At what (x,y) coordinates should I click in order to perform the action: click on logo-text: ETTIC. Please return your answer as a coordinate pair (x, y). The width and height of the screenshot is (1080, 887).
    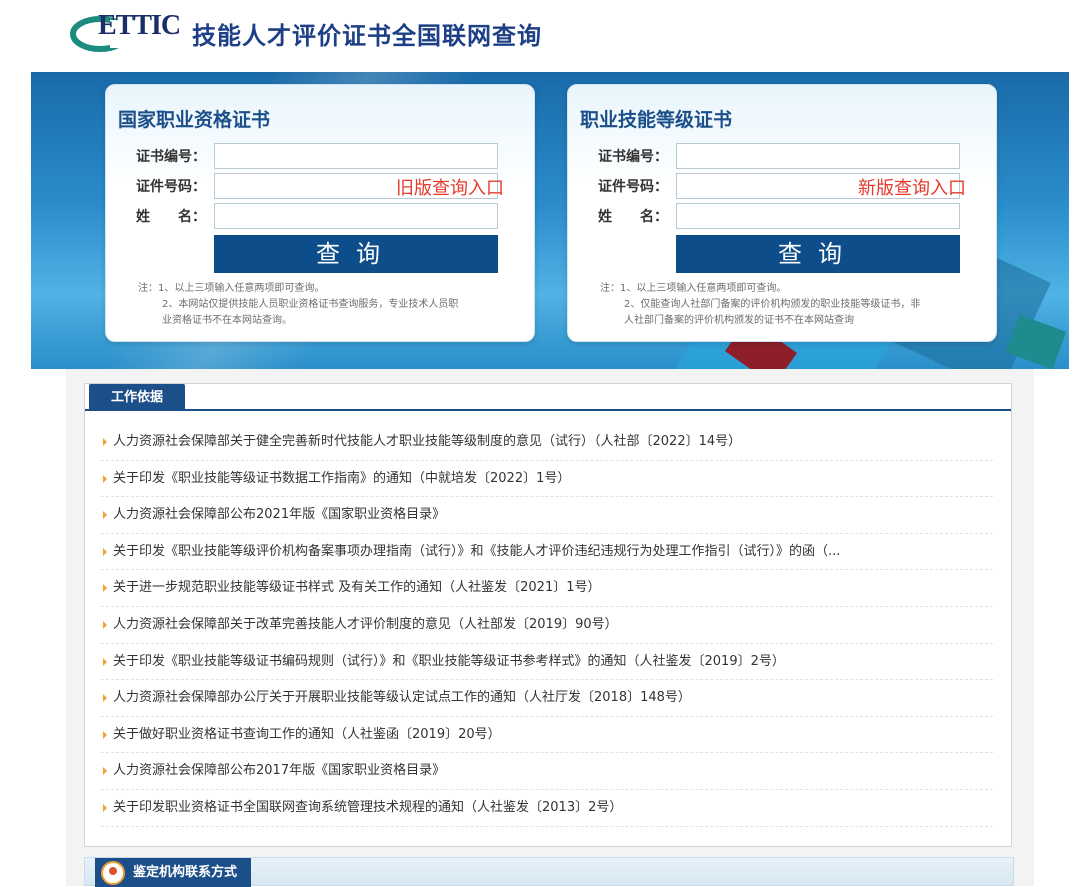
    Looking at the image, I should click on (139, 25).